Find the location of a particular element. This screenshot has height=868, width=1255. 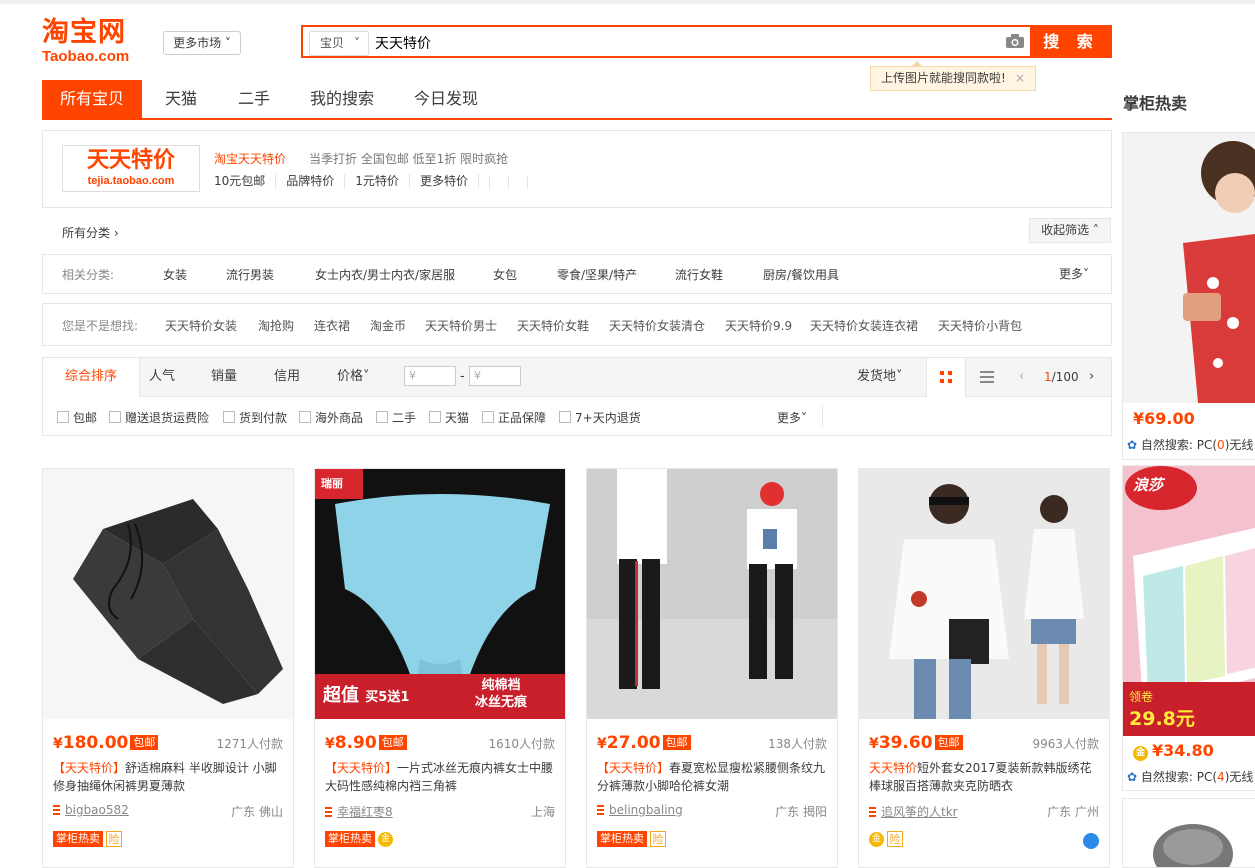

search-button: 搜 索 is located at coordinates (1071, 41).